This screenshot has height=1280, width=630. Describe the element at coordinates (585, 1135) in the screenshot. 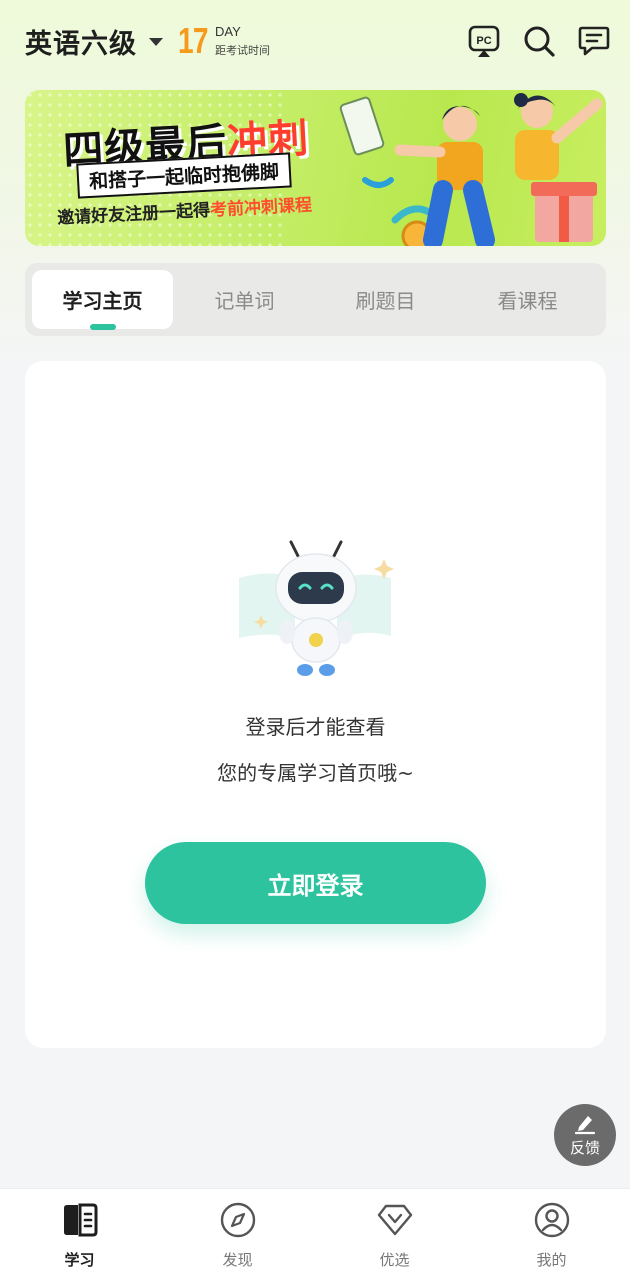

I see `feedback-button: 反馈` at that location.